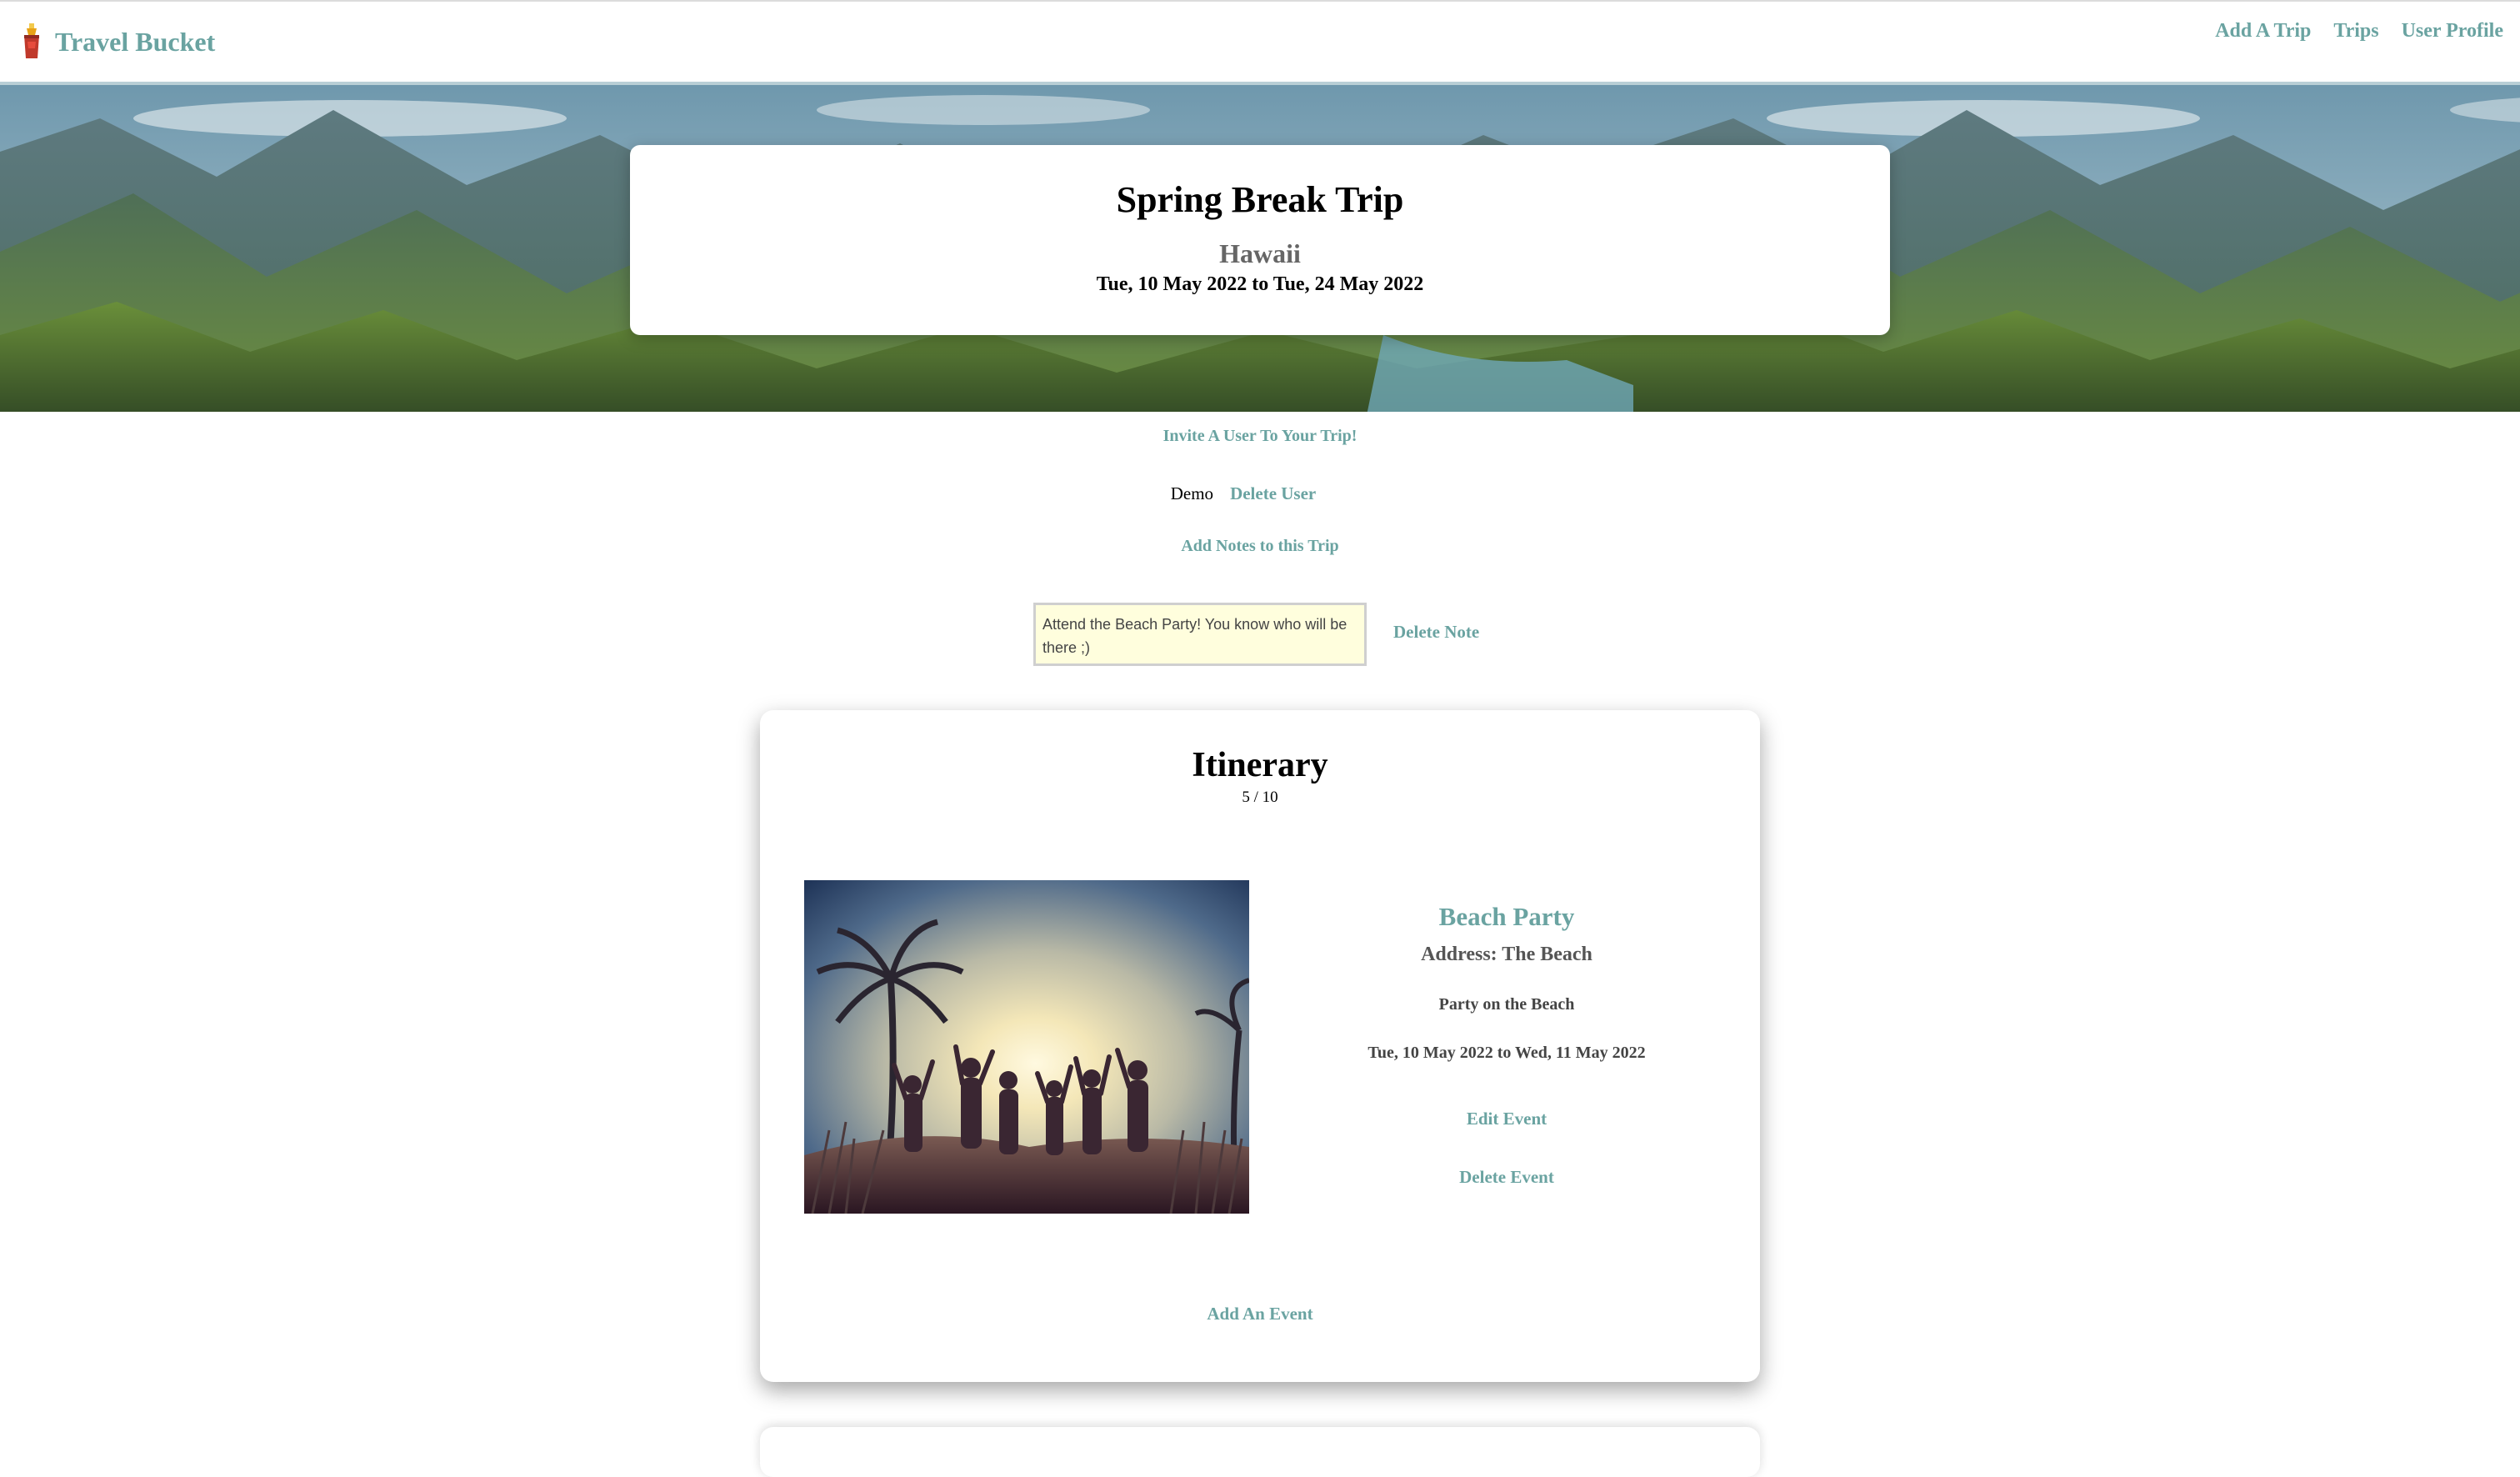 Image resolution: width=2520 pixels, height=1477 pixels. What do you see at coordinates (2355, 31) in the screenshot?
I see `nav-trips: Trips` at bounding box center [2355, 31].